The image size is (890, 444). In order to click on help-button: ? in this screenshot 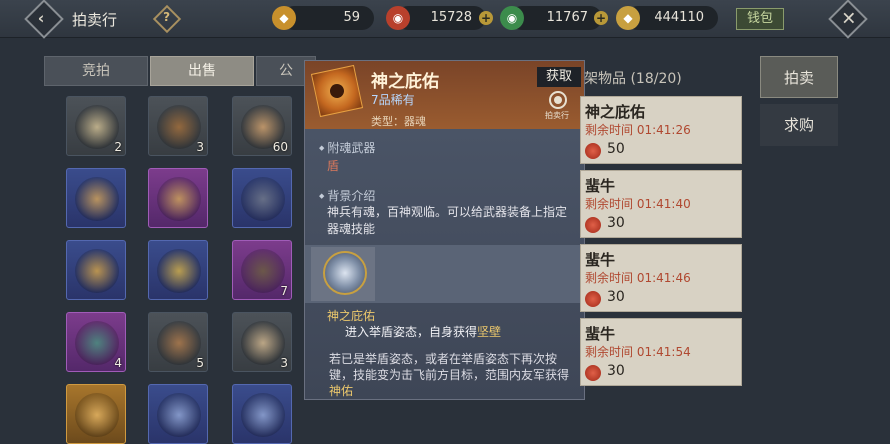, I will do `click(167, 19)`.